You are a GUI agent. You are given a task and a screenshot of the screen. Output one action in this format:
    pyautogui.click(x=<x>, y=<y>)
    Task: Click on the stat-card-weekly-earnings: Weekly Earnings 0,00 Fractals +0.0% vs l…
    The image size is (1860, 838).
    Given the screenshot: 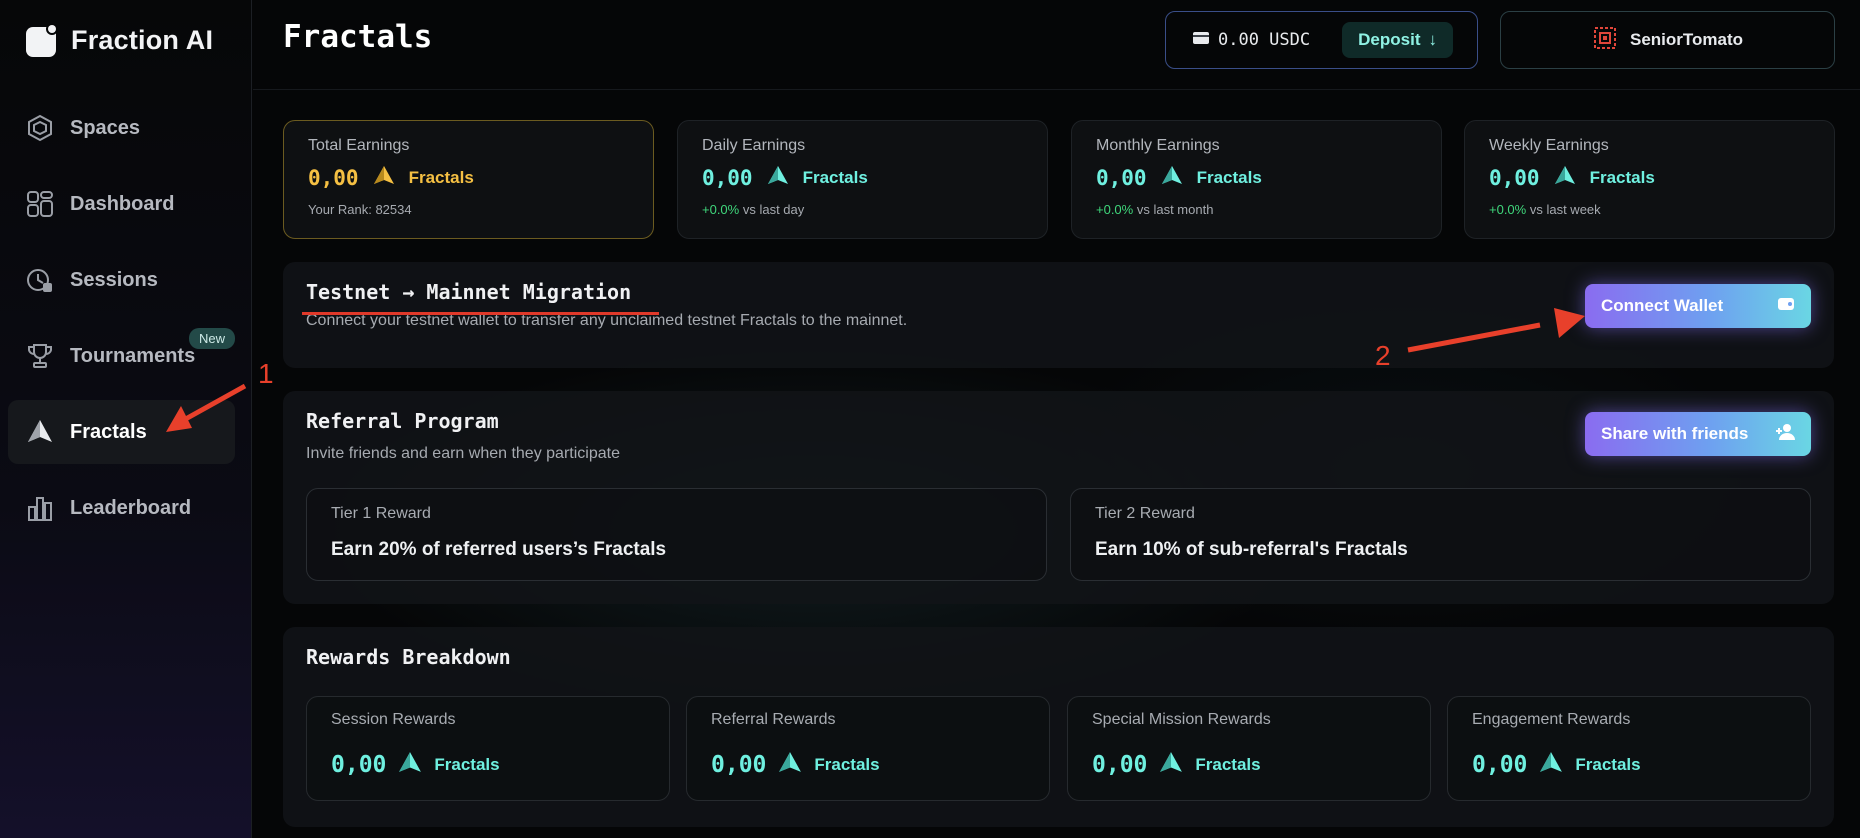 What is the action you would take?
    pyautogui.click(x=1649, y=179)
    